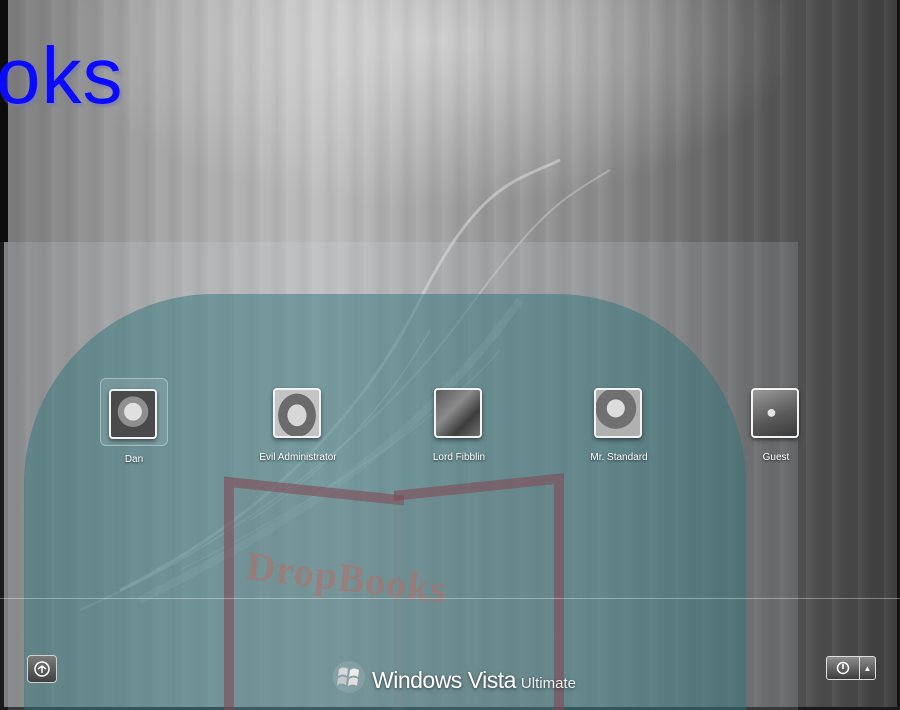 This screenshot has height=710, width=900. What do you see at coordinates (134, 459) in the screenshot?
I see `user-name: Dan` at bounding box center [134, 459].